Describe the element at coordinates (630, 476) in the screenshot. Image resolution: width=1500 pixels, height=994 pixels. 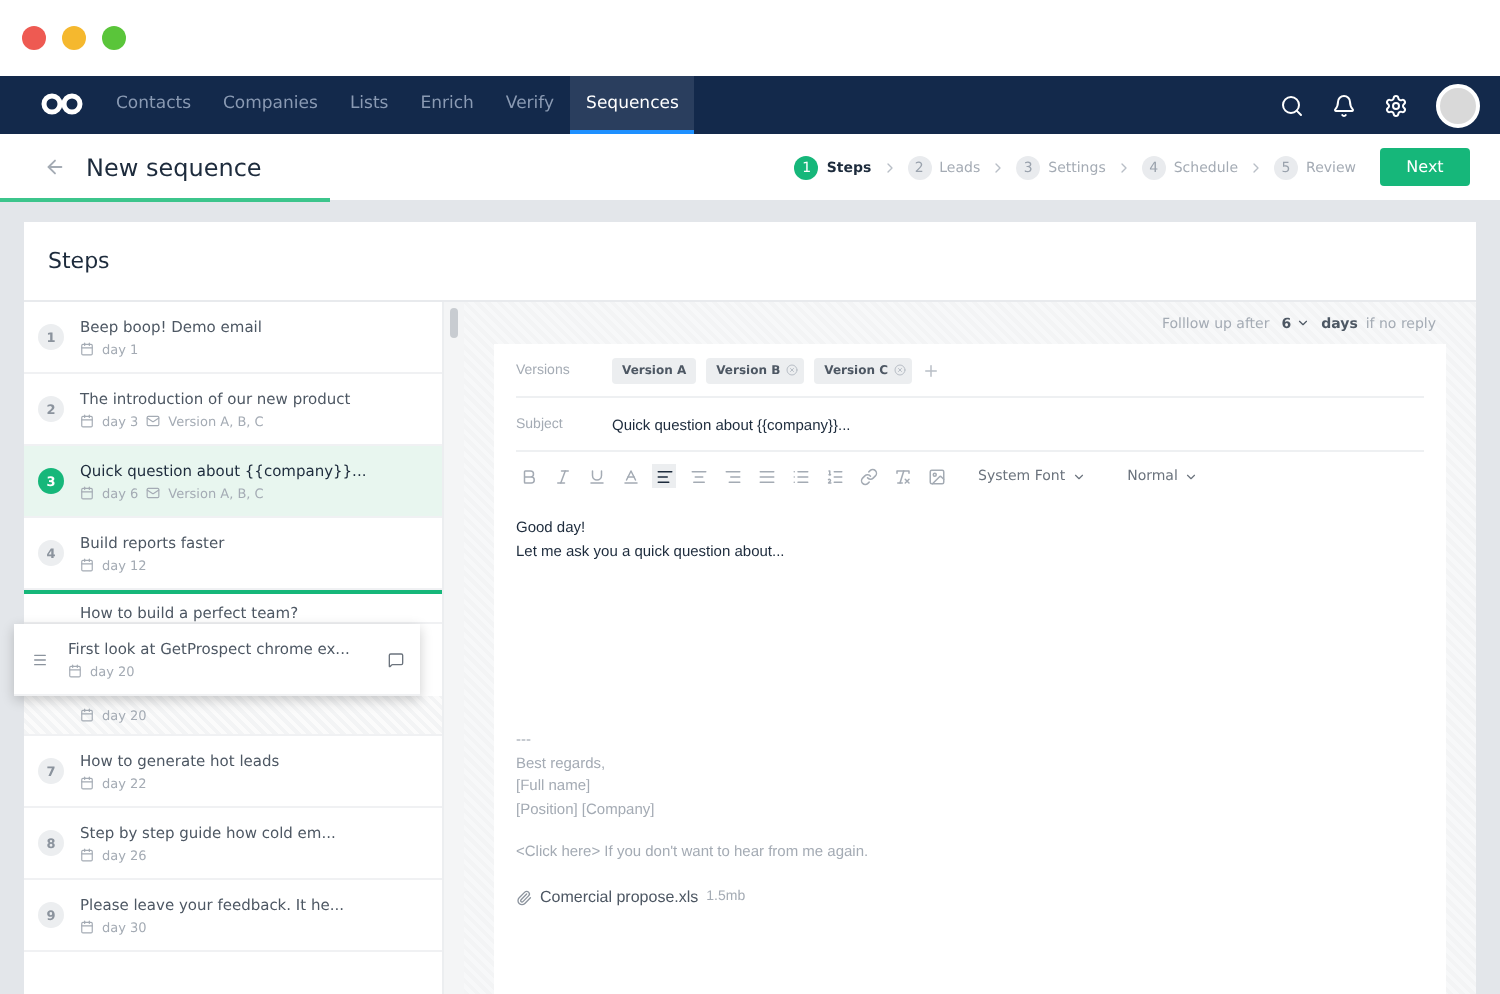
I see `color-button` at that location.